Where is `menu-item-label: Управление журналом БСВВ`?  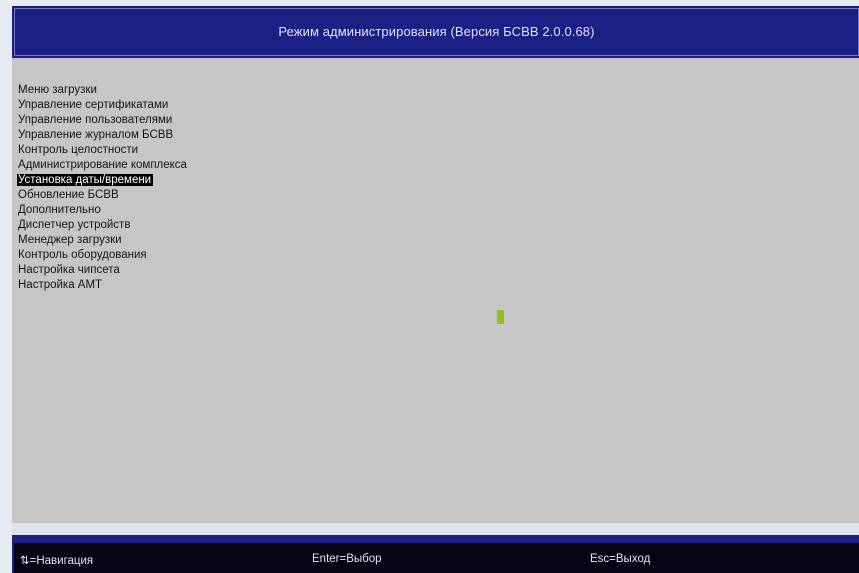 menu-item-label: Управление журналом БСВВ is located at coordinates (96, 135).